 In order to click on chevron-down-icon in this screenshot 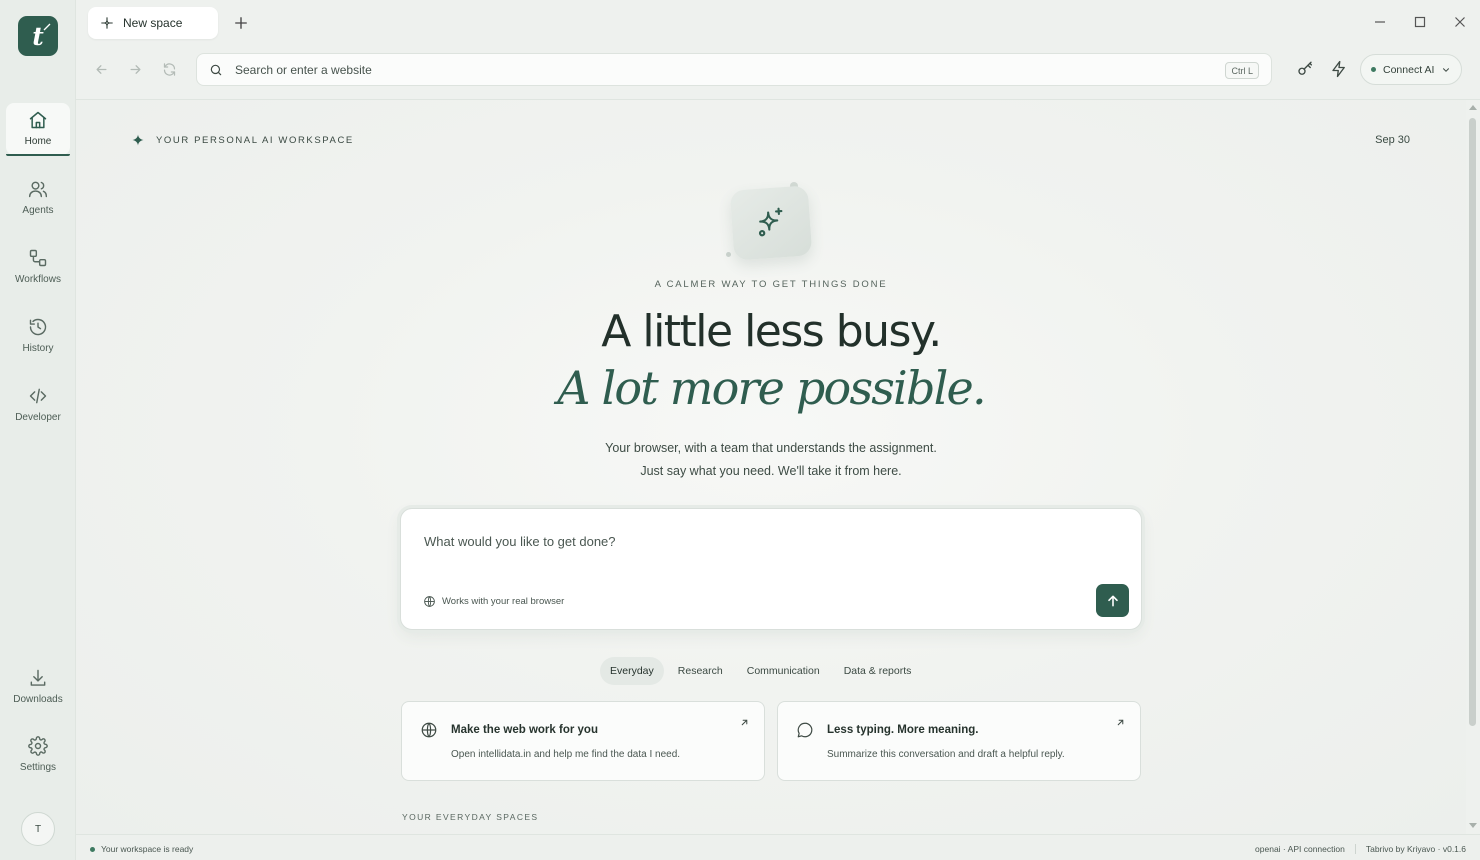, I will do `click(1446, 69)`.